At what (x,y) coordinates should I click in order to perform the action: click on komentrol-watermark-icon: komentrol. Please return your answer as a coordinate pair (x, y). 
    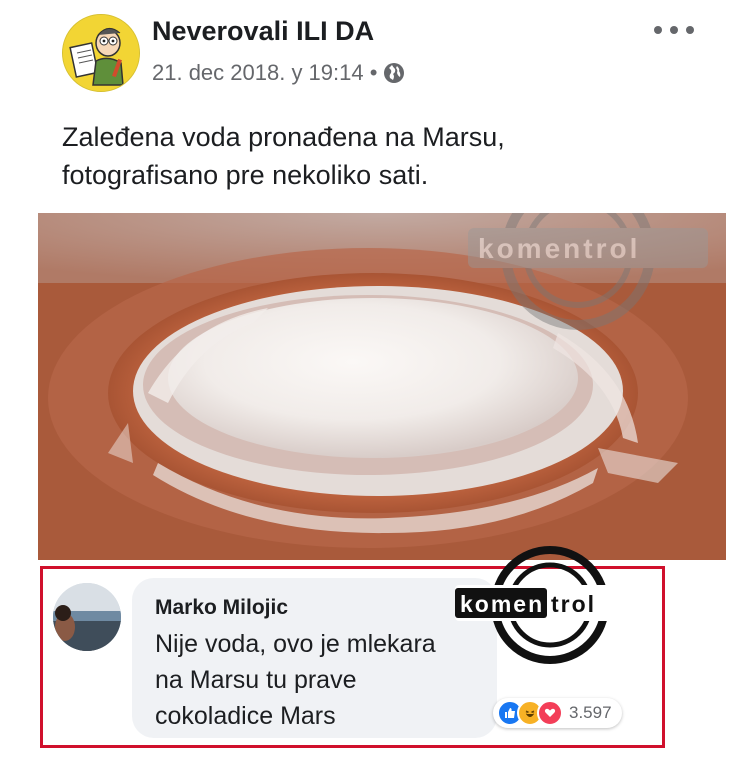
    Looking at the image, I should click on (588, 271).